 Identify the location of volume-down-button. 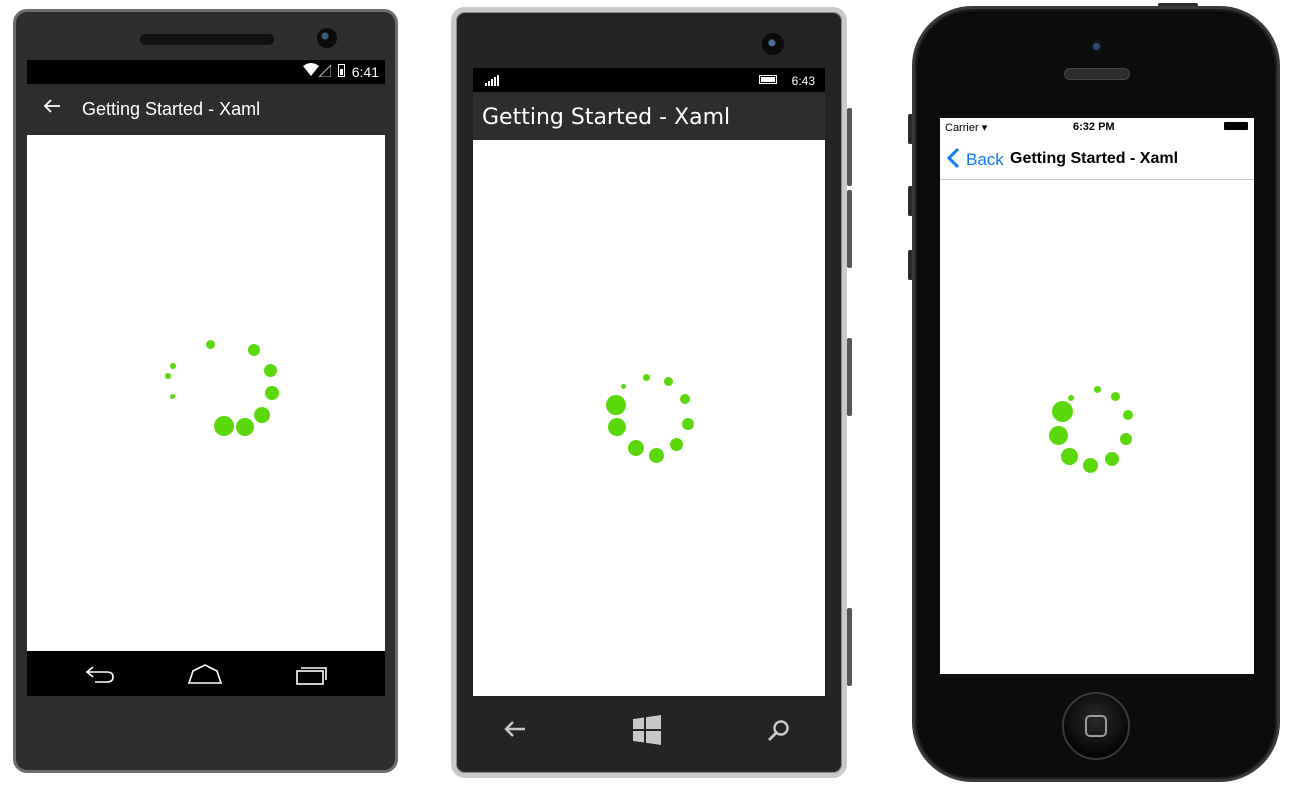
(849, 229).